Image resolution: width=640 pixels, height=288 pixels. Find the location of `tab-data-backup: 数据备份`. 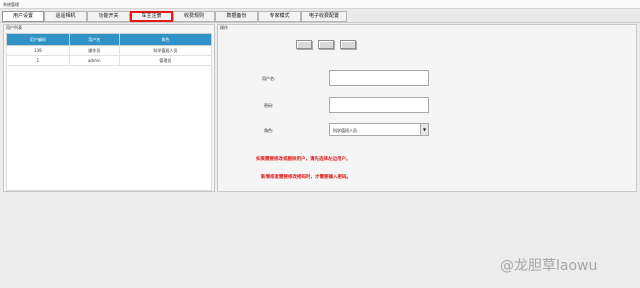

tab-data-backup: 数据备份 is located at coordinates (236, 16).